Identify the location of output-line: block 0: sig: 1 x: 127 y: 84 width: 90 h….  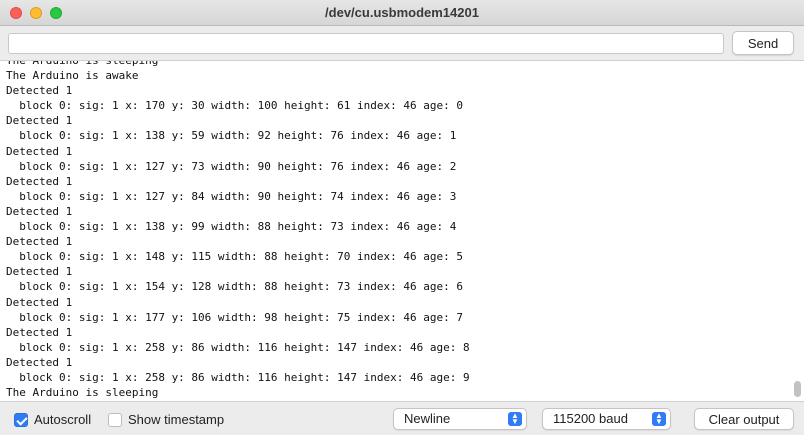
(231, 196).